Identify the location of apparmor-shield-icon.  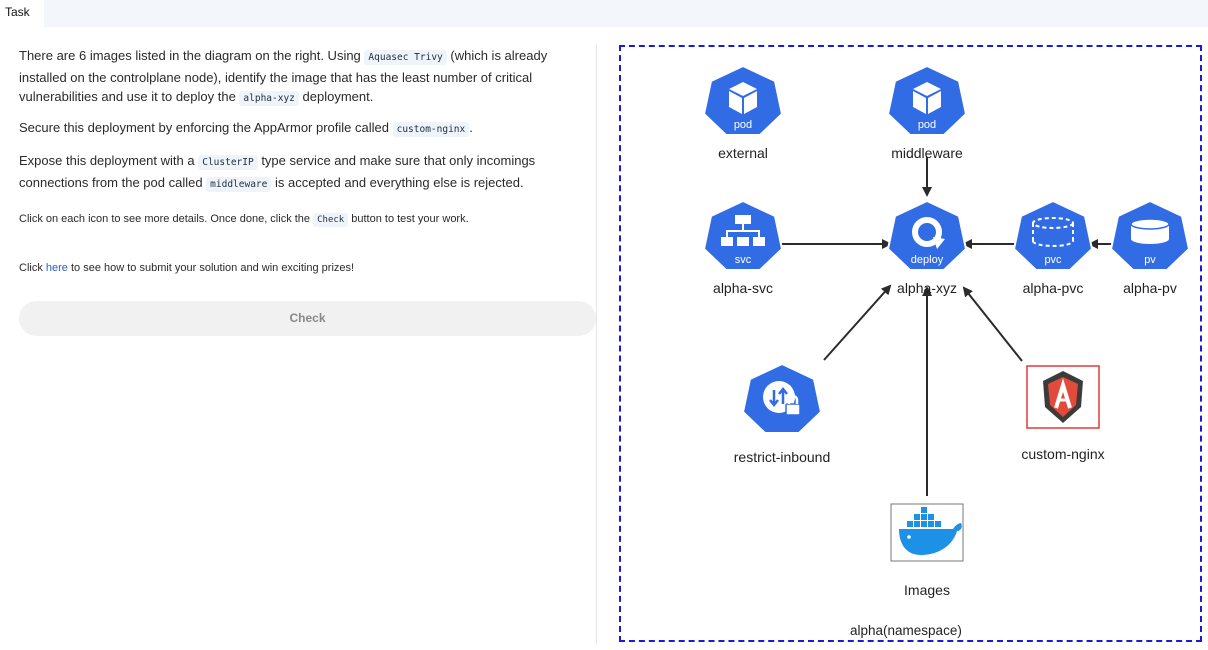
(1063, 397).